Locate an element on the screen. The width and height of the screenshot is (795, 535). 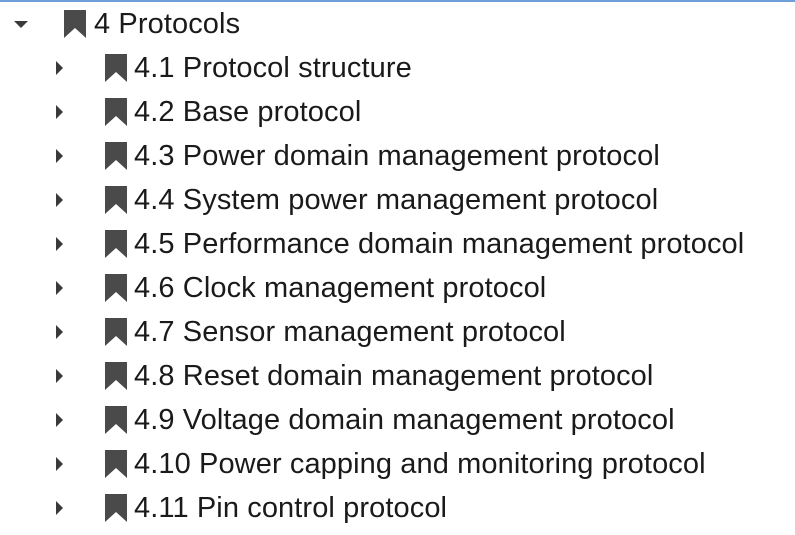
tree-item: 4.2 Base protocol is located at coordinates (397, 112).